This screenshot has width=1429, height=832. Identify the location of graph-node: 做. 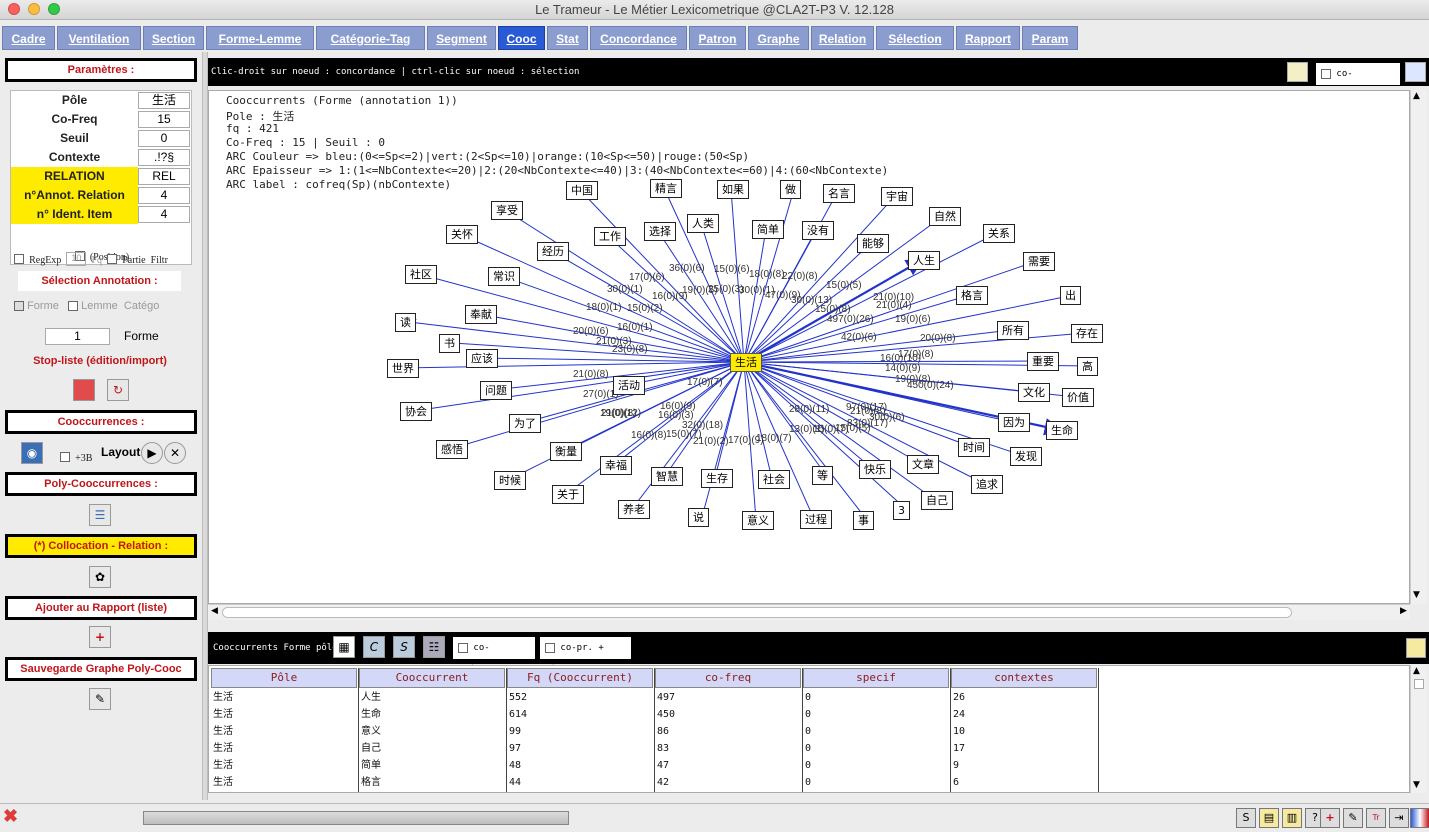
(790, 189).